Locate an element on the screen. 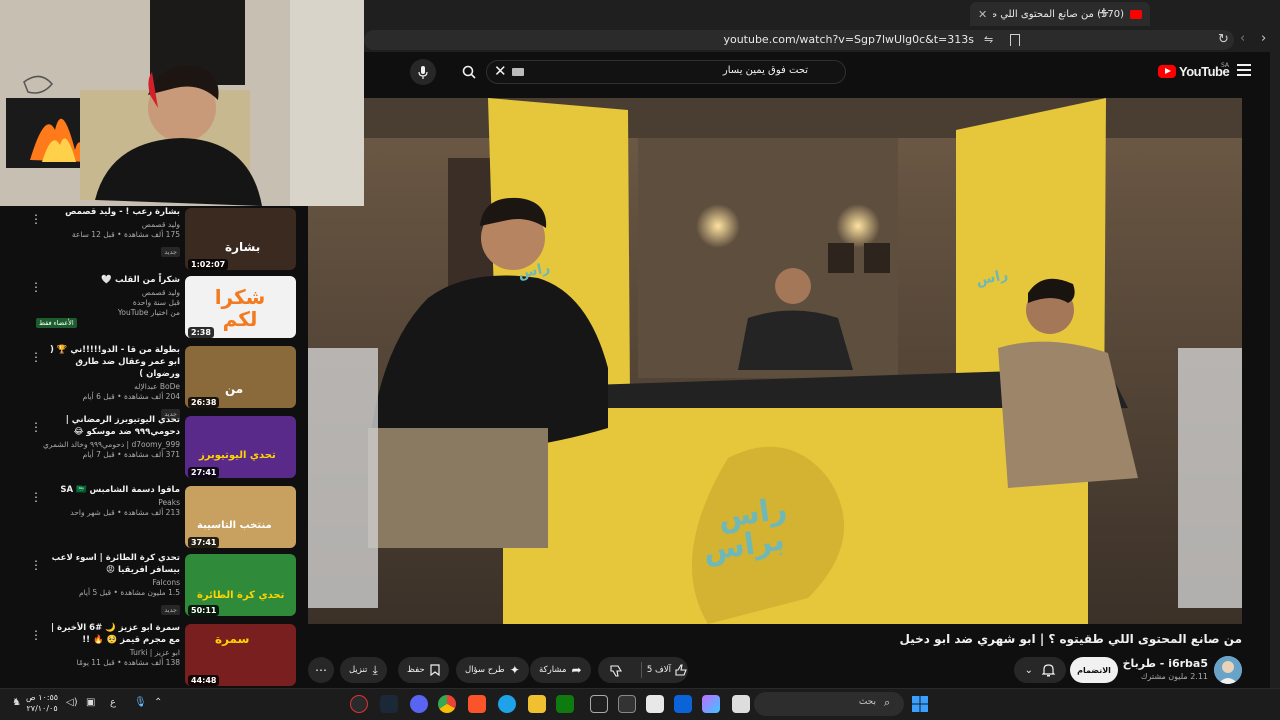 This screenshot has height=720, width=1280. share-button: مشاركة ➦ is located at coordinates (560, 670).